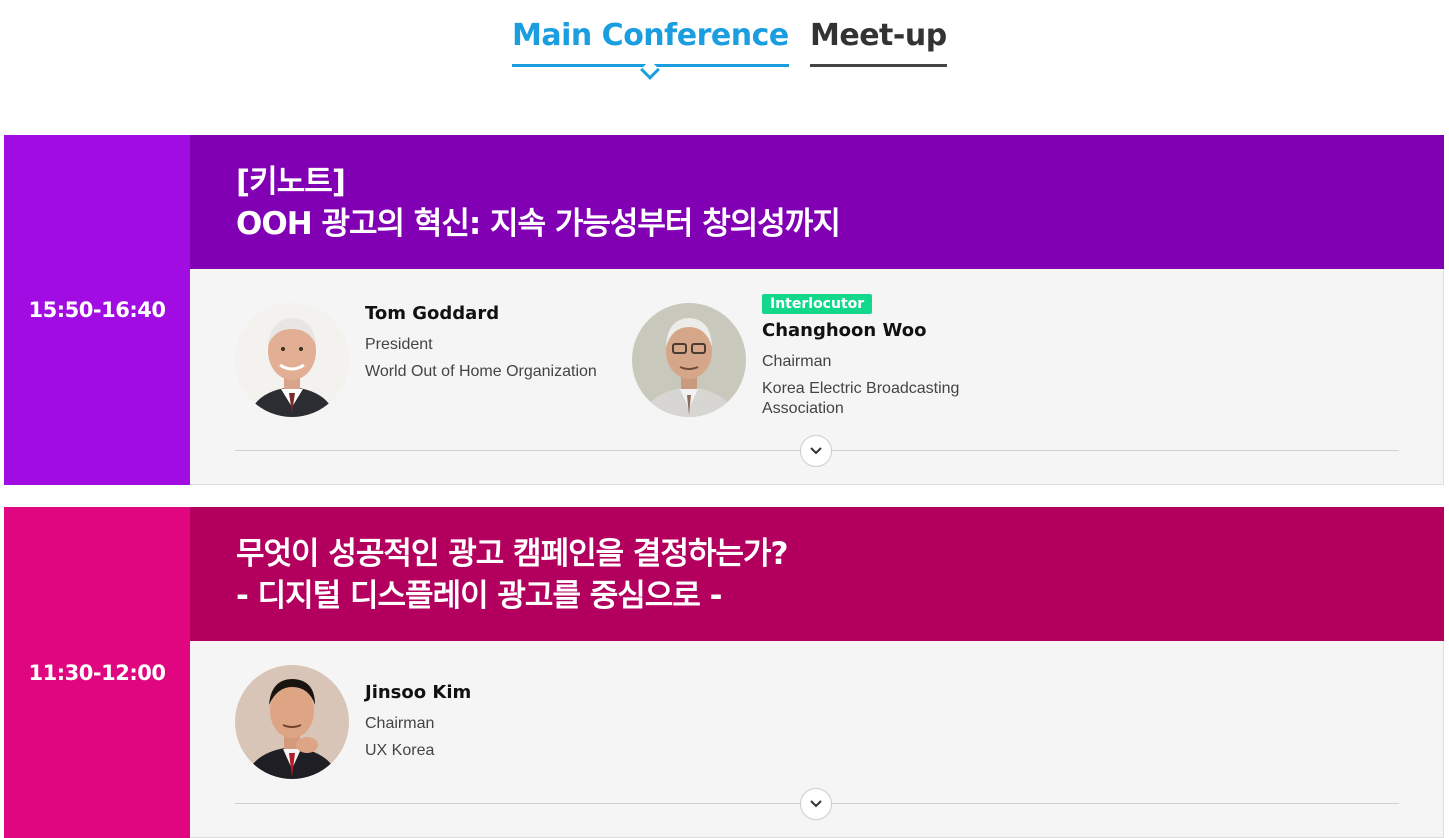 This screenshot has width=1449, height=838. I want to click on speaker-organization: World Out of Home Organization, so click(481, 371).